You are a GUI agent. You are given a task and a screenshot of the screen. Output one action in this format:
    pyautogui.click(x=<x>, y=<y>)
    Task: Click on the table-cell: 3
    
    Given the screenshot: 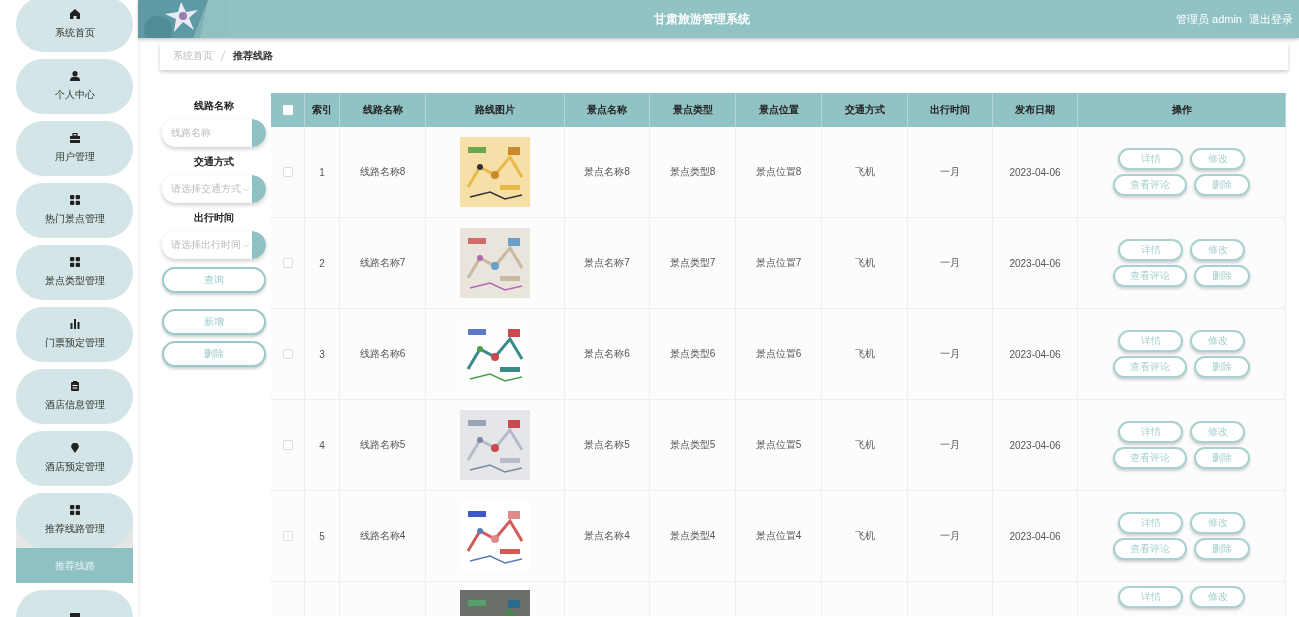 What is the action you would take?
    pyautogui.click(x=322, y=354)
    